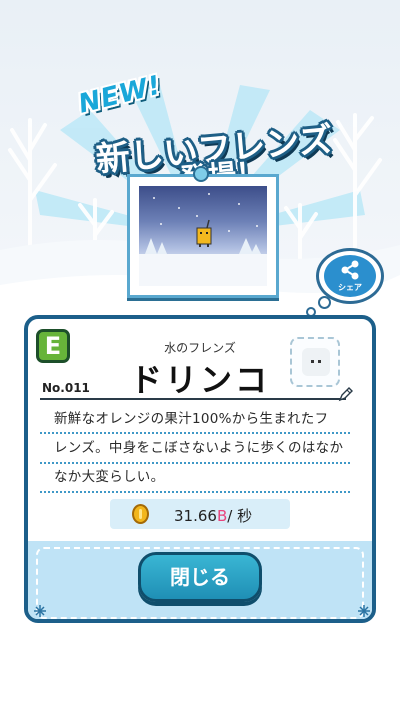 The height and width of the screenshot is (711, 400). I want to click on pencil-icon, so click(345, 394).